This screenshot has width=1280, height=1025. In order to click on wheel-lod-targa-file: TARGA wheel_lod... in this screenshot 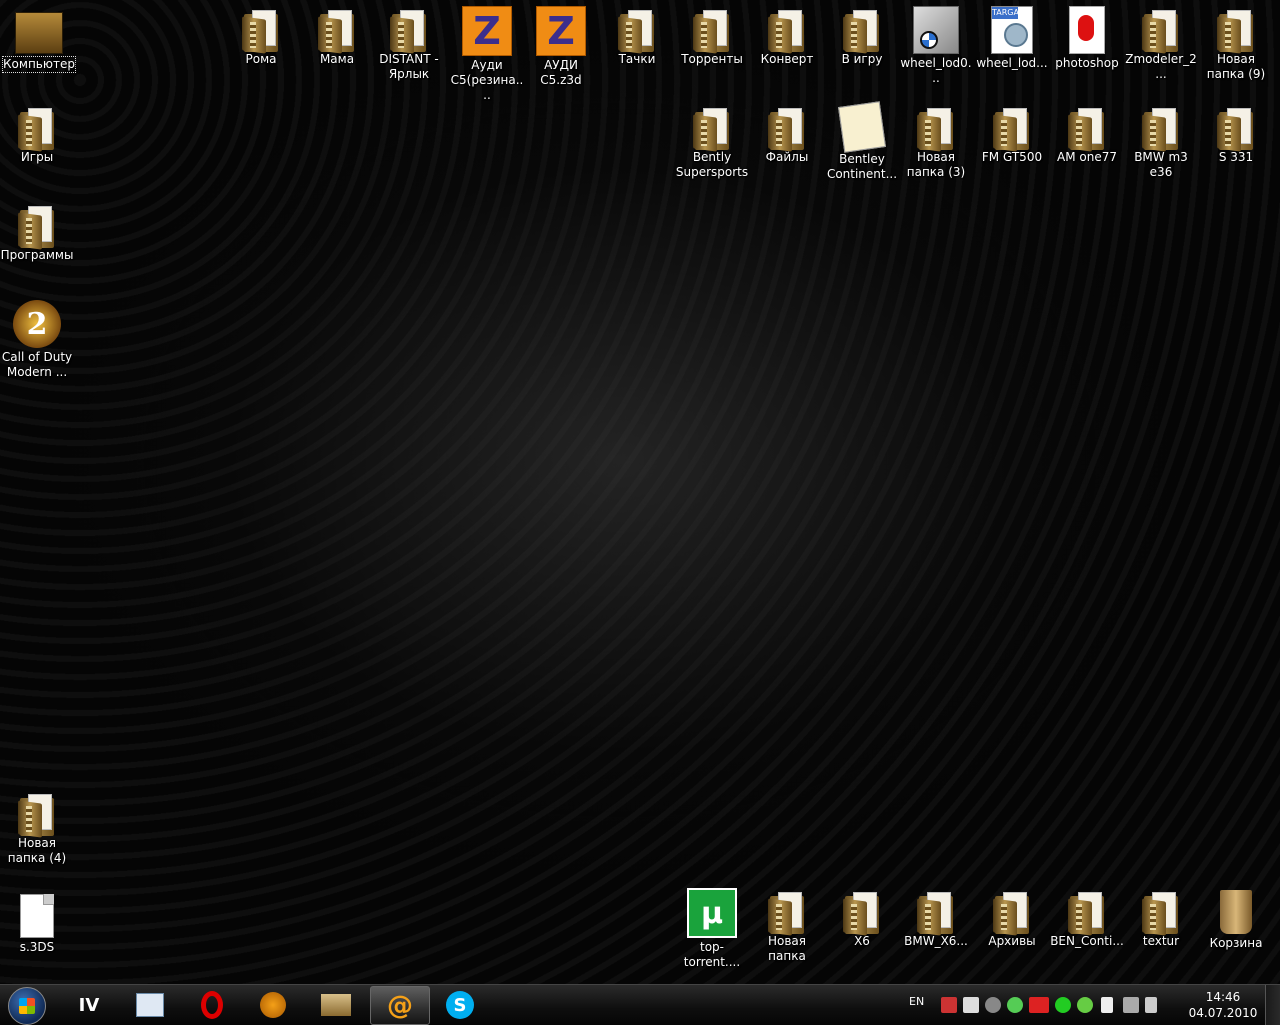, I will do `click(1012, 38)`.